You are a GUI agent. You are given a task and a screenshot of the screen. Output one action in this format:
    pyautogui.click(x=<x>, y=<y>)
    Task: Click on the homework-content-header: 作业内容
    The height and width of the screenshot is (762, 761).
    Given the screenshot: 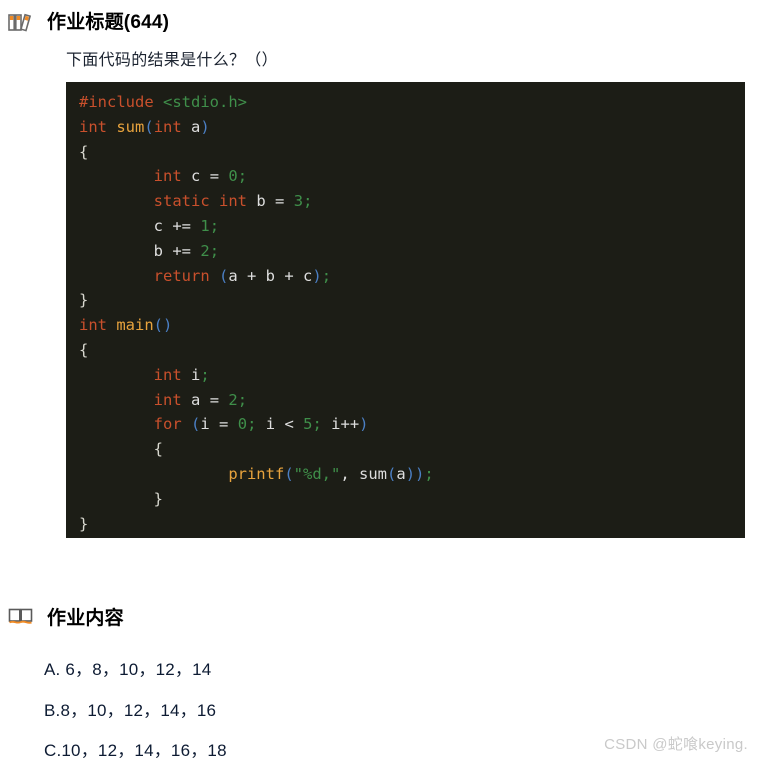 What is the action you would take?
    pyautogui.click(x=66, y=616)
    